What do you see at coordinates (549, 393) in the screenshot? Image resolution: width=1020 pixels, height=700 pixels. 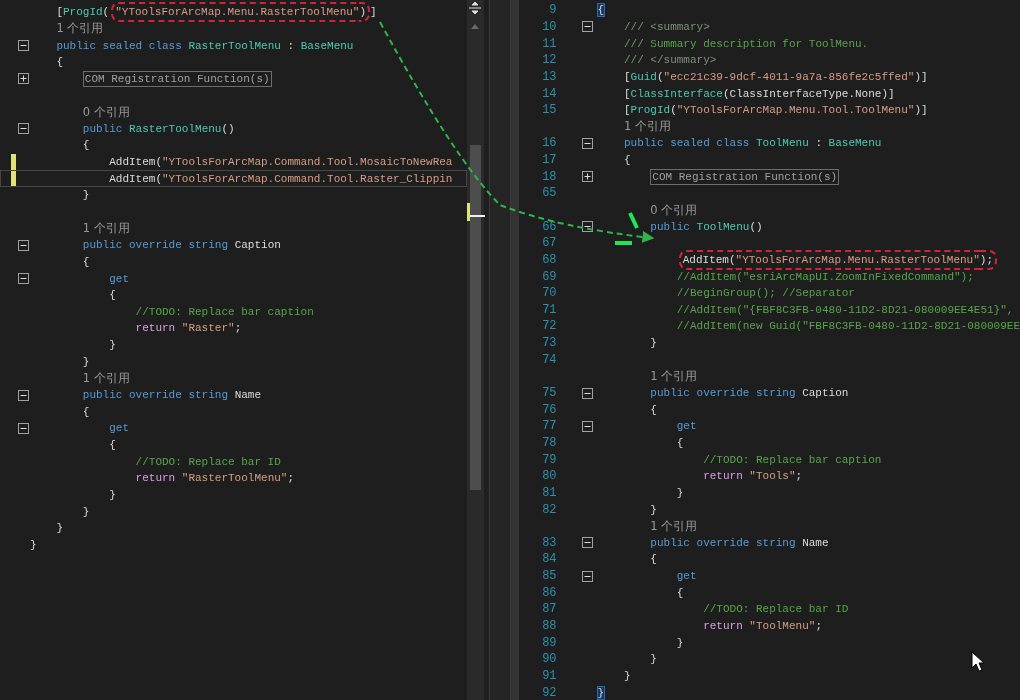 I see `line-number: 75` at bounding box center [549, 393].